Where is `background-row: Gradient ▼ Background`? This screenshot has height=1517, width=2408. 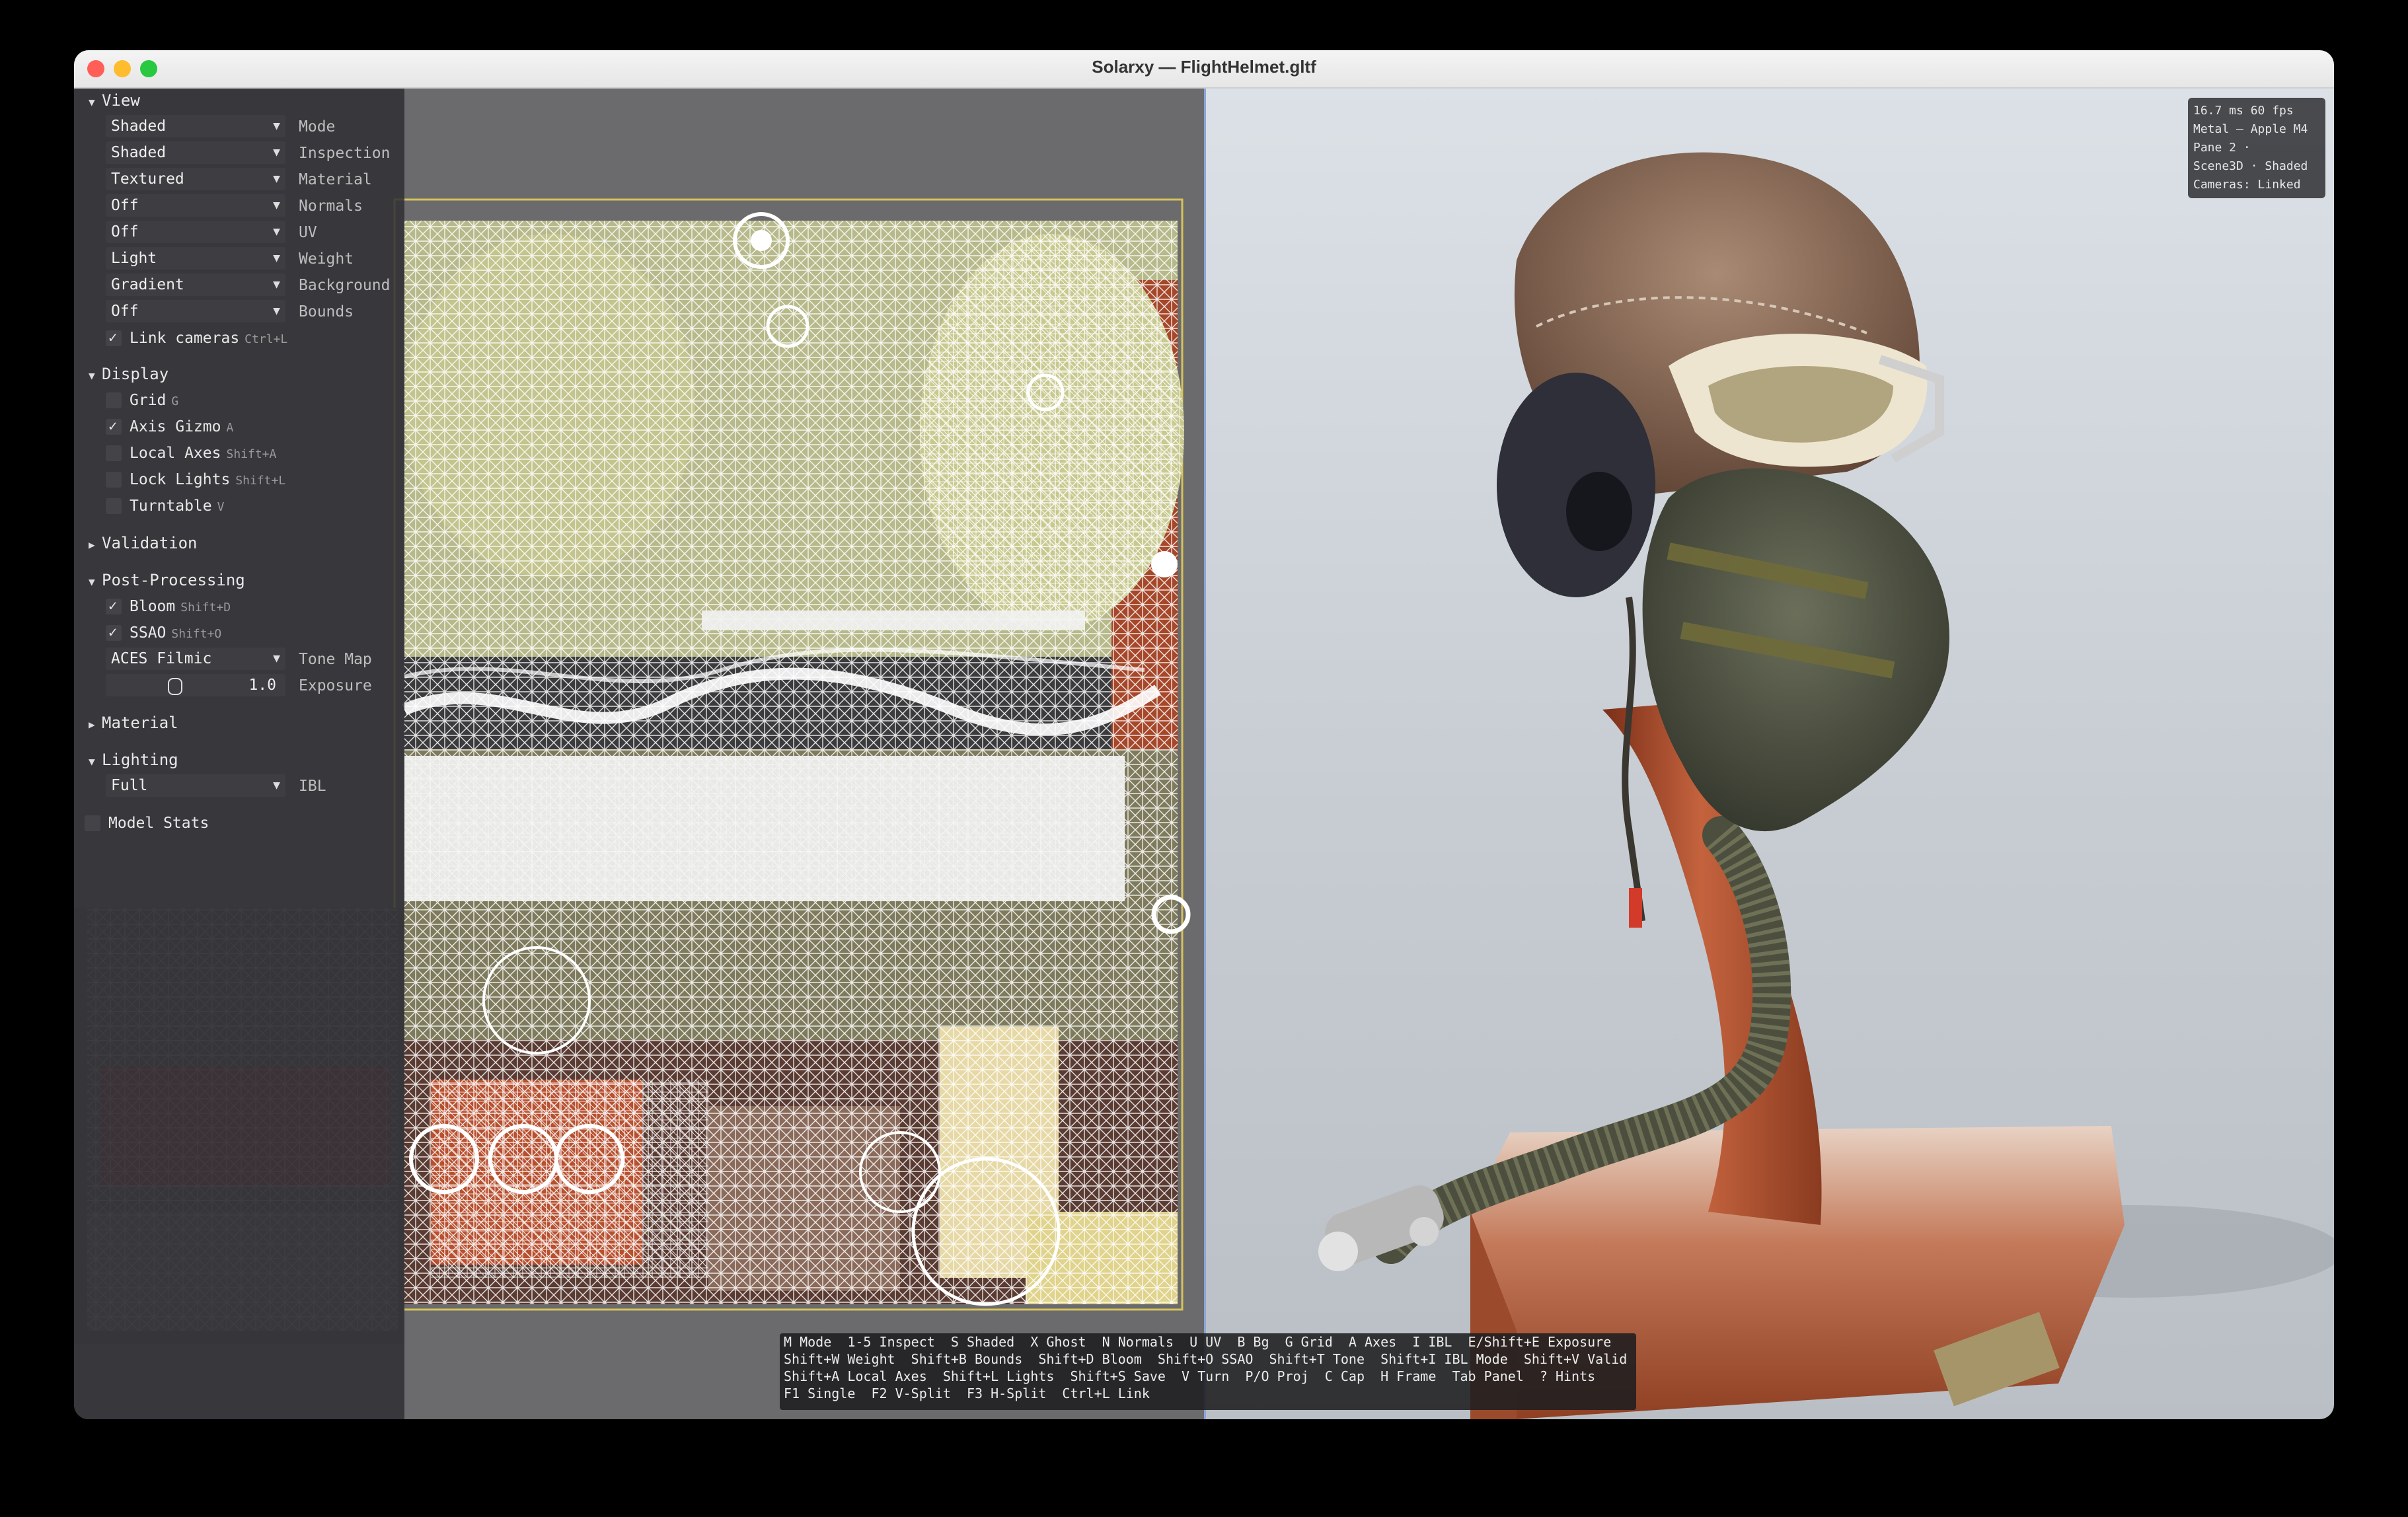
background-row: Gradient ▼ Background is located at coordinates (239, 285).